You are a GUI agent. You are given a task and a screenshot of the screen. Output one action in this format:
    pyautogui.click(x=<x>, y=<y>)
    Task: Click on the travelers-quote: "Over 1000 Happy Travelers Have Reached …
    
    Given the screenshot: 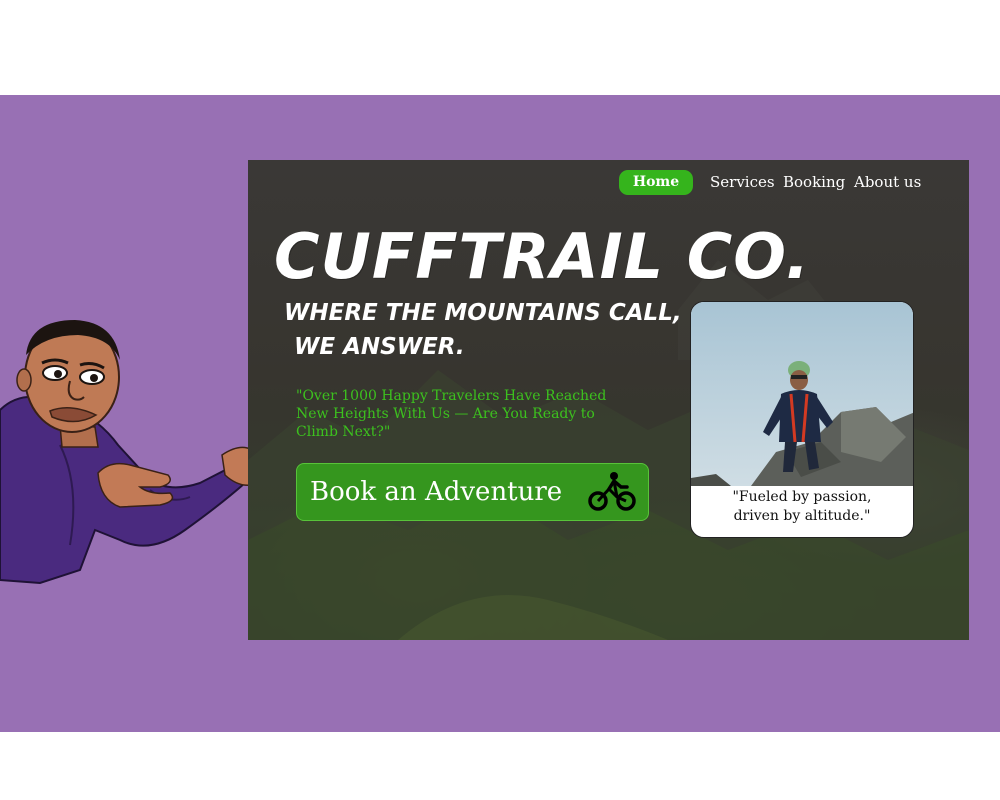 What is the action you would take?
    pyautogui.click(x=451, y=414)
    